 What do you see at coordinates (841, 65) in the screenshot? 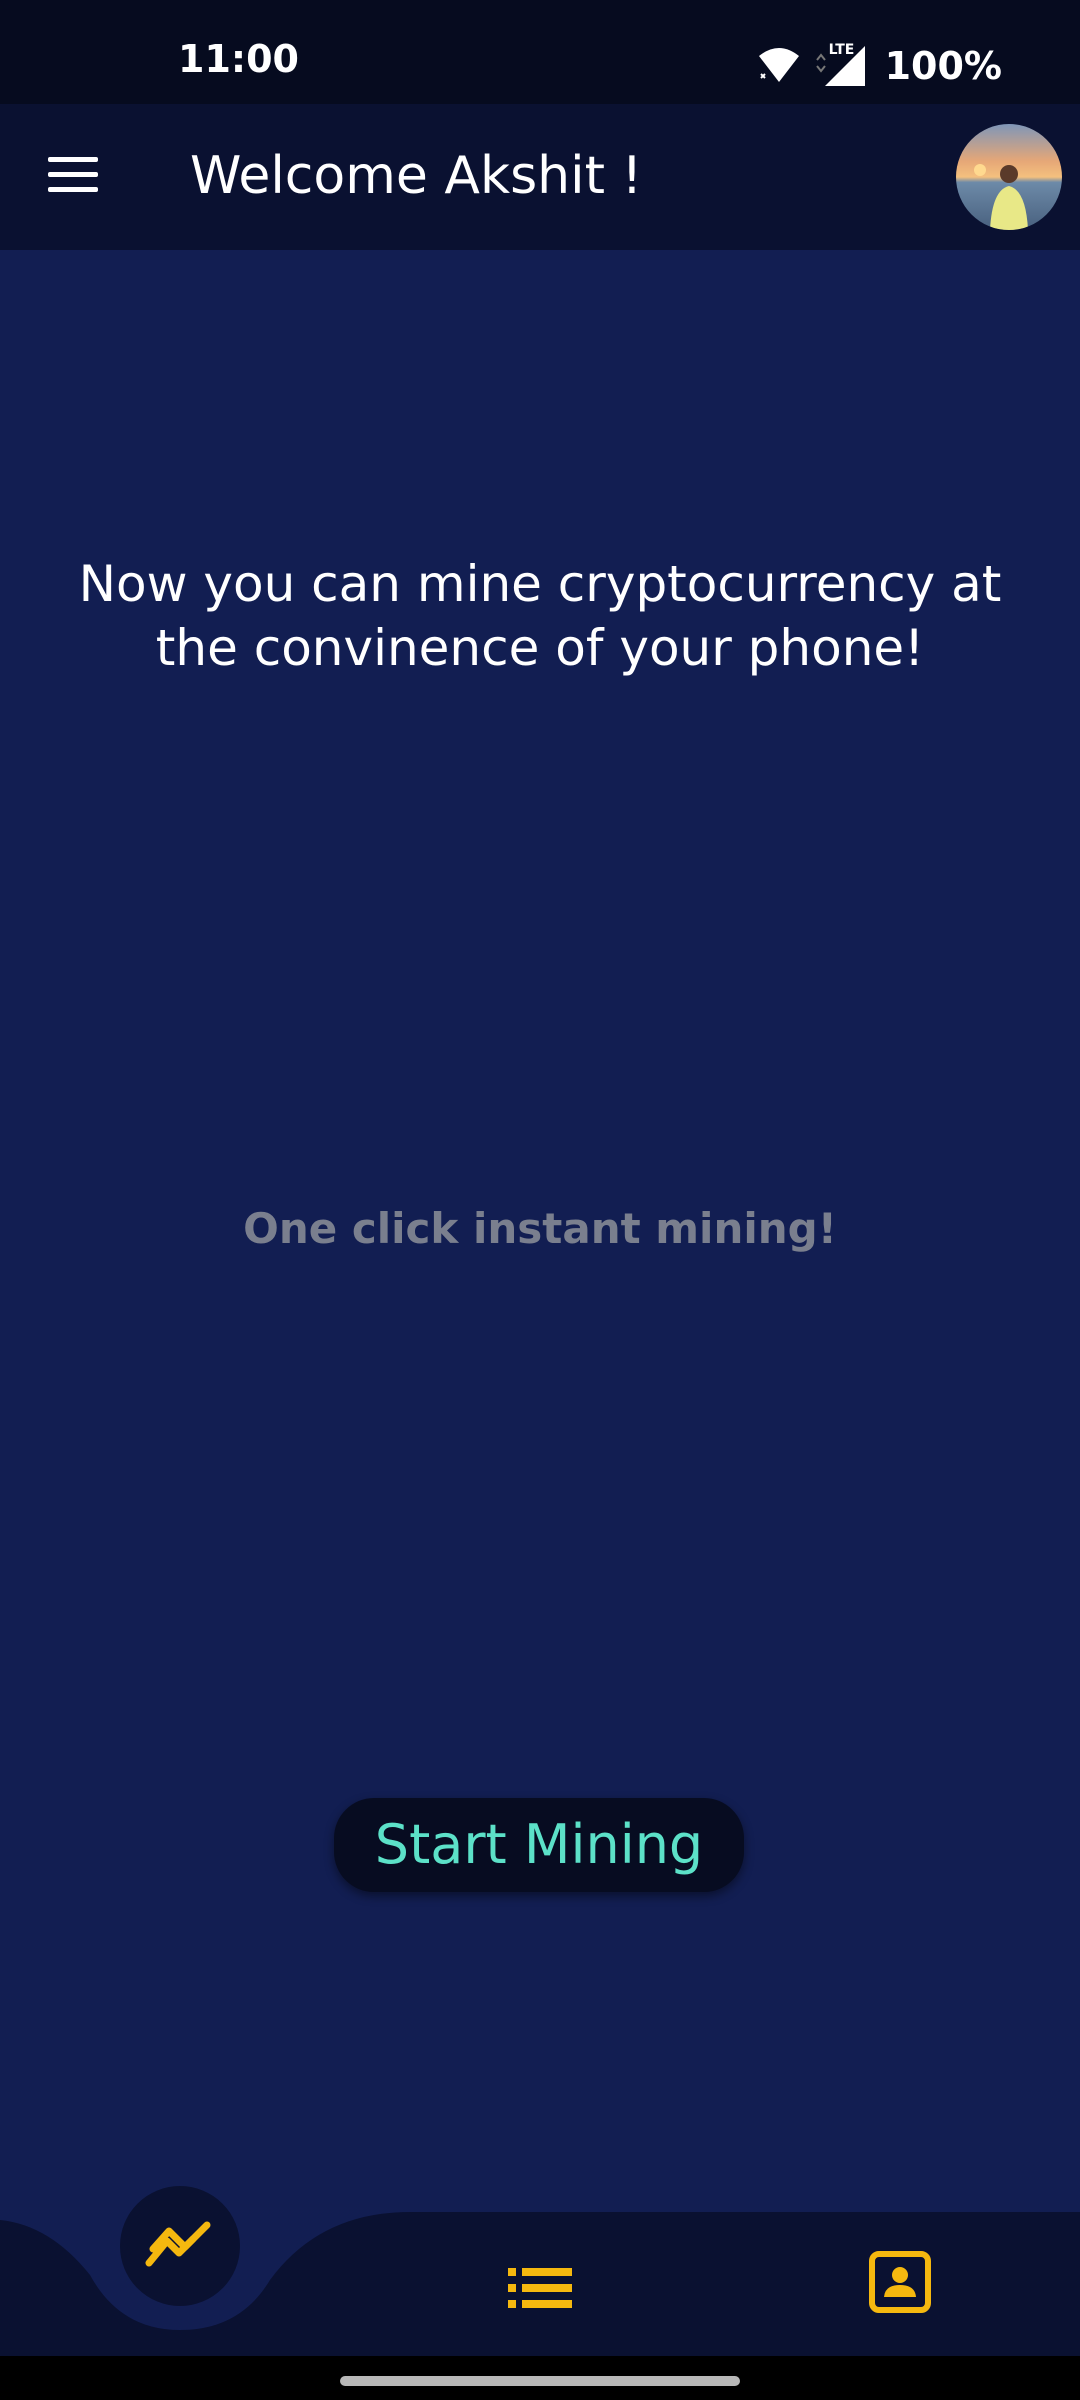
I see `signal-icon: LTE` at bounding box center [841, 65].